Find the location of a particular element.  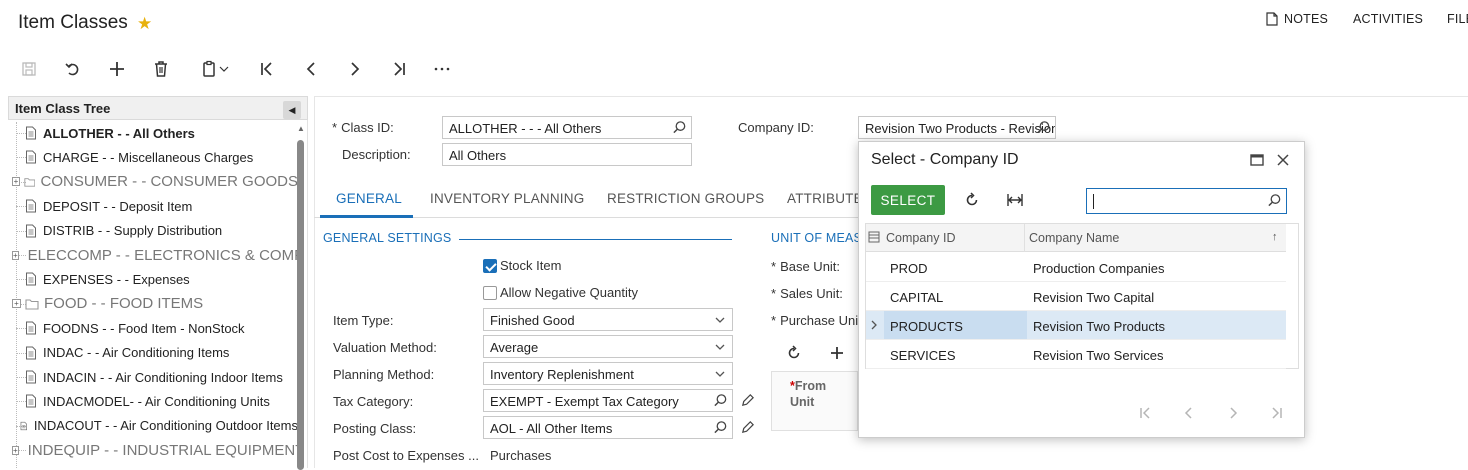

dialog-search-input is located at coordinates (1186, 201).